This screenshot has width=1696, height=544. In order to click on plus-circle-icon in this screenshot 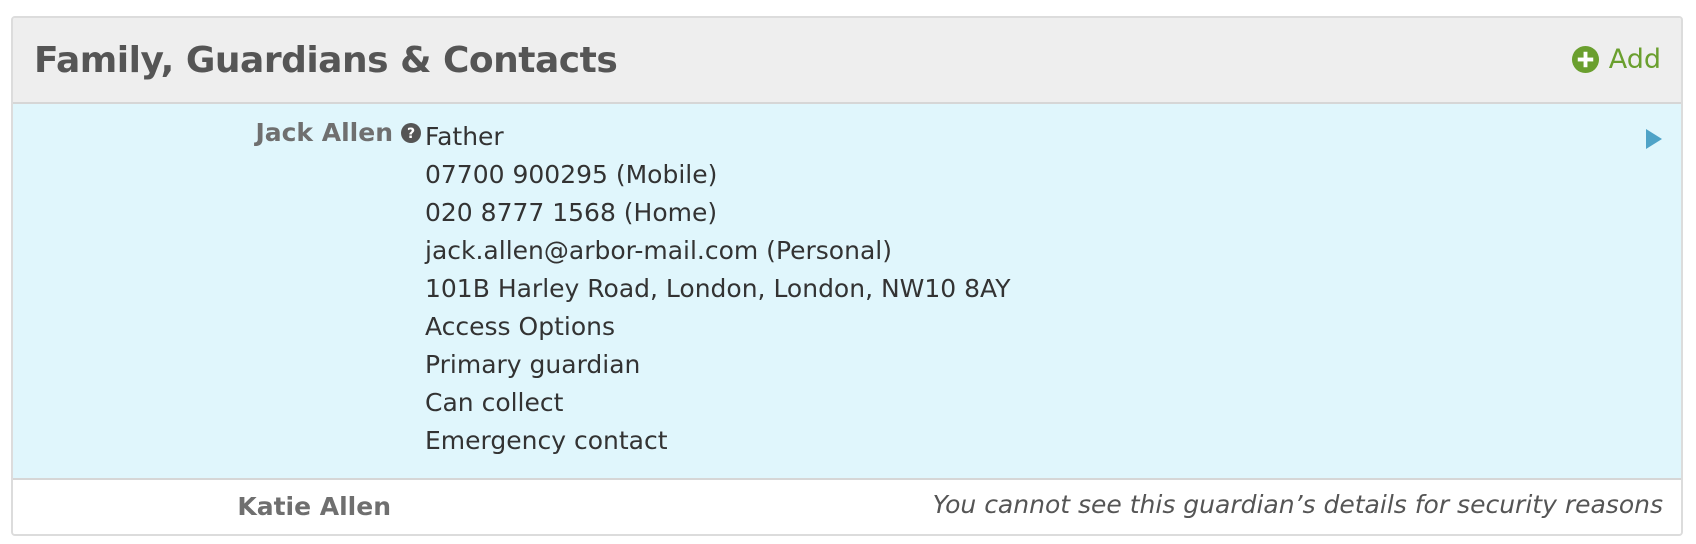, I will do `click(1585, 59)`.